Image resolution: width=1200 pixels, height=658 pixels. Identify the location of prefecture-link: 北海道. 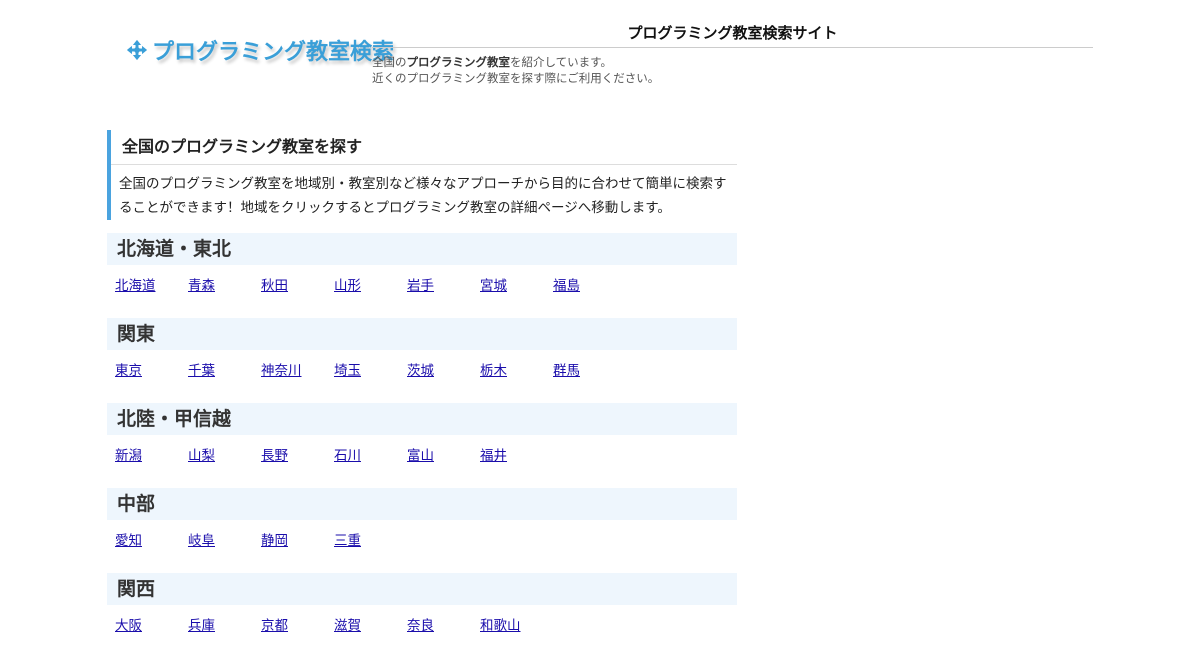
(151, 286).